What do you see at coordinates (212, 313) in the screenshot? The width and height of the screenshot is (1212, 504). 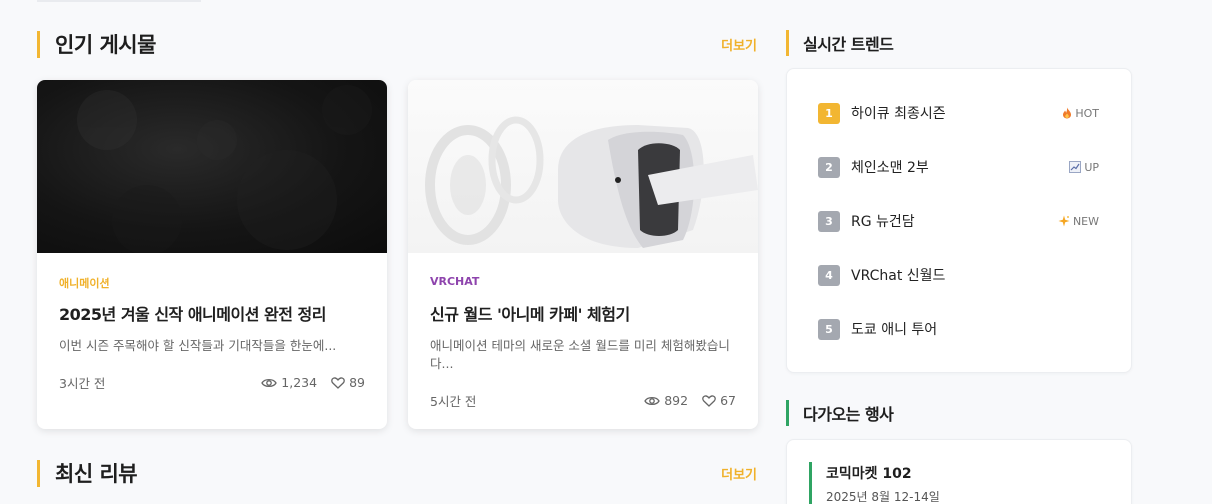 I see `post-title: 2025년 겨울 신작 애니메이션 완전 정리` at bounding box center [212, 313].